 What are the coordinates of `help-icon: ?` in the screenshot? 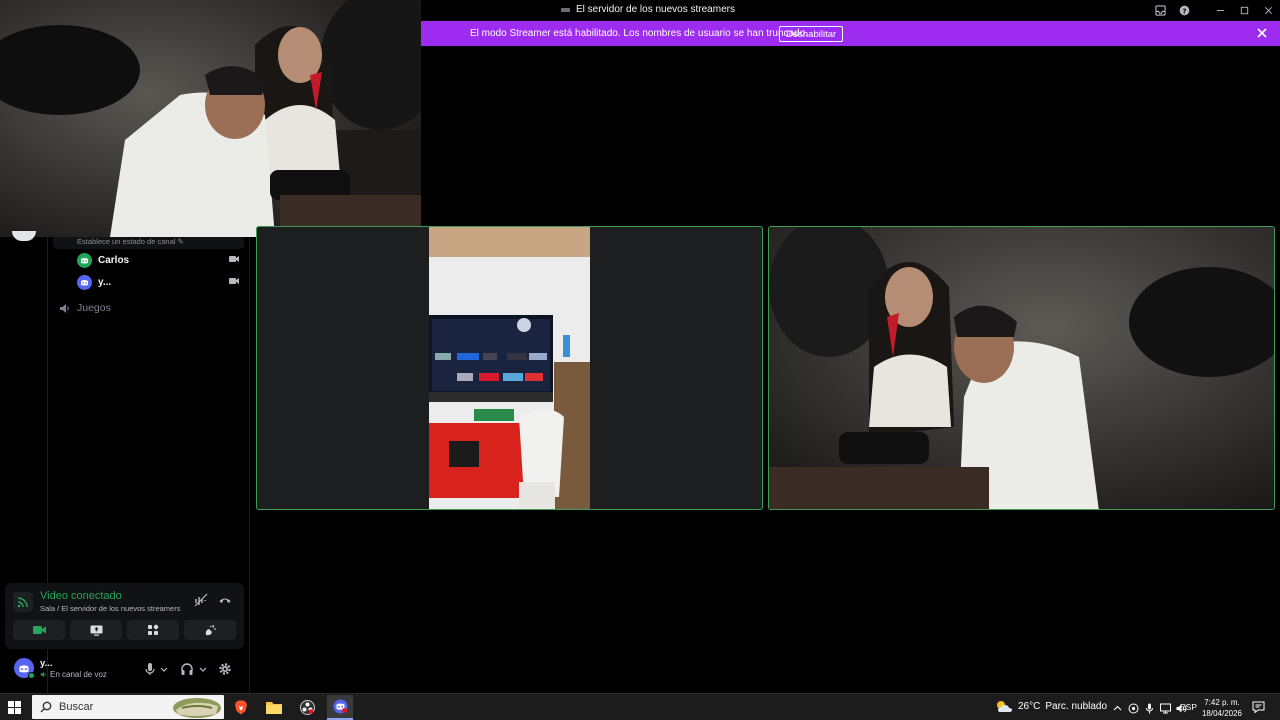 It's located at (1184, 10).